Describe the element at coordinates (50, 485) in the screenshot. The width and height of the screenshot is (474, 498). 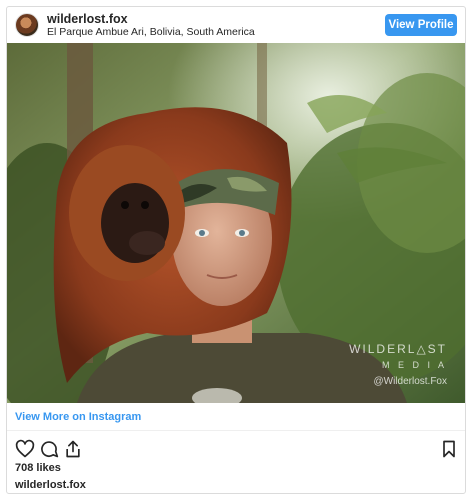
I see `footer-username: wilderlost.fox` at that location.